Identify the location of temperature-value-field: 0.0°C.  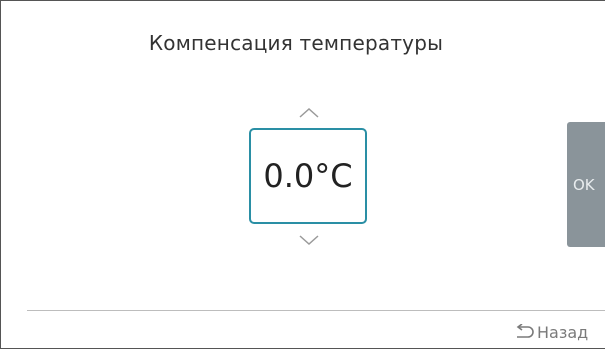
(308, 176).